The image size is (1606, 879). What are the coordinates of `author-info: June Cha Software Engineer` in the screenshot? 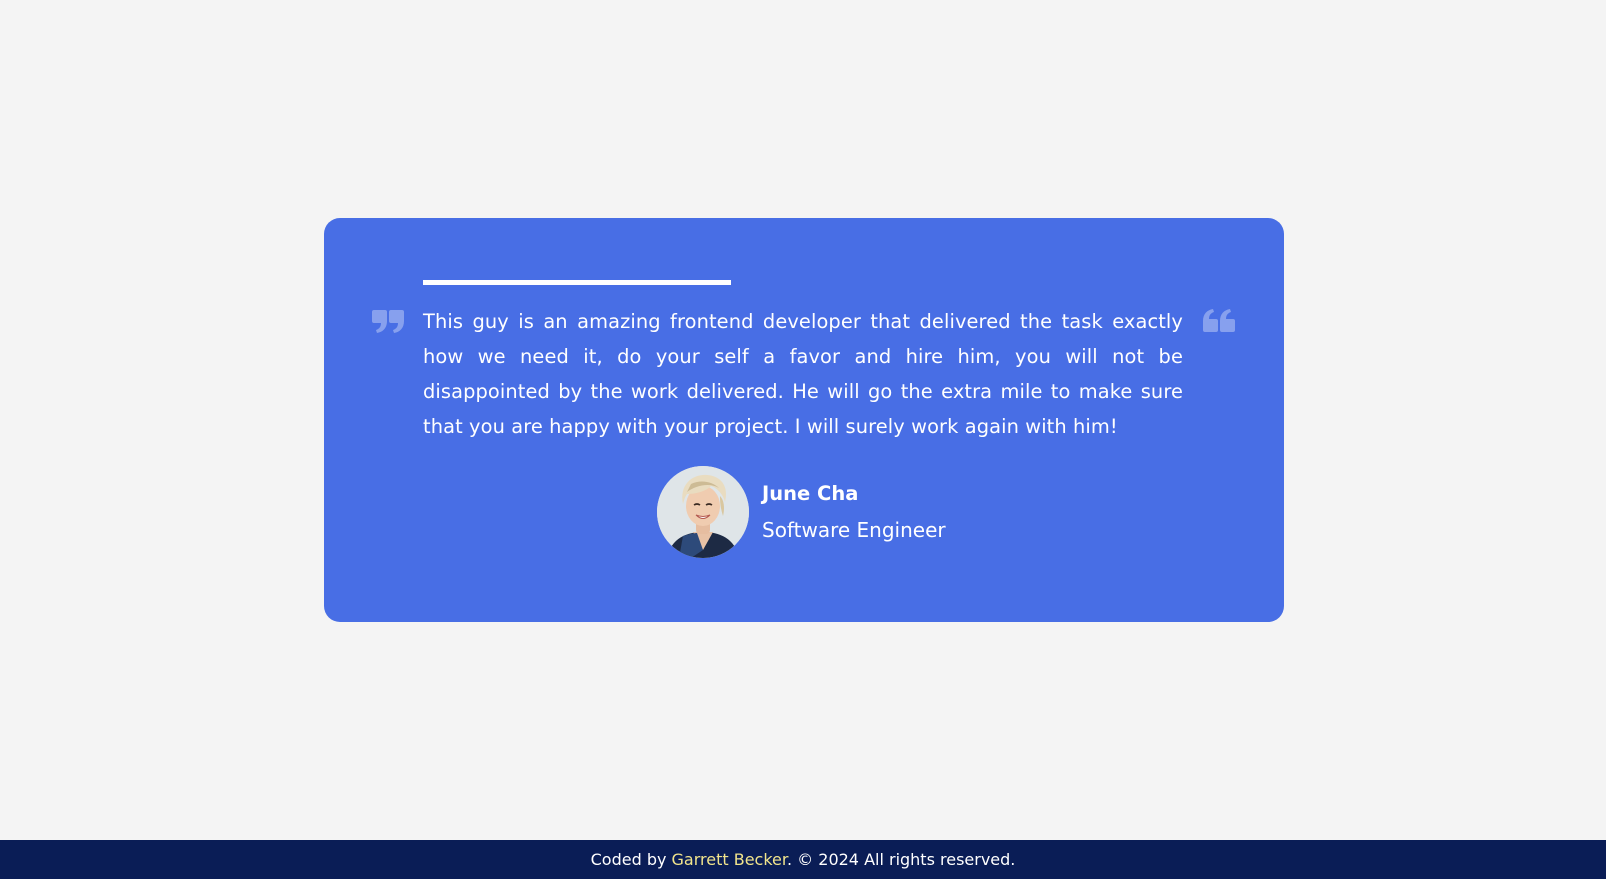 It's located at (854, 512).